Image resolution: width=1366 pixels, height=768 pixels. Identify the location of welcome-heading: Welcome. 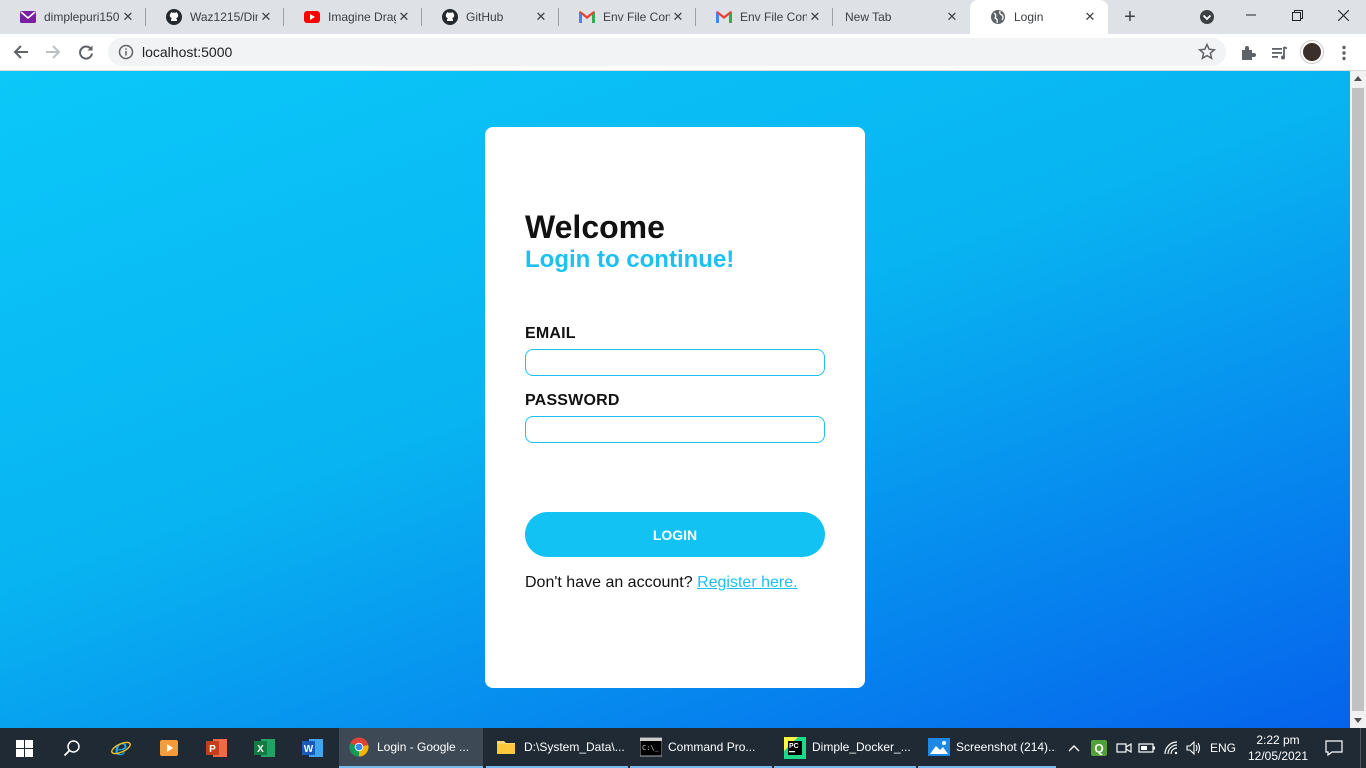
(595, 227).